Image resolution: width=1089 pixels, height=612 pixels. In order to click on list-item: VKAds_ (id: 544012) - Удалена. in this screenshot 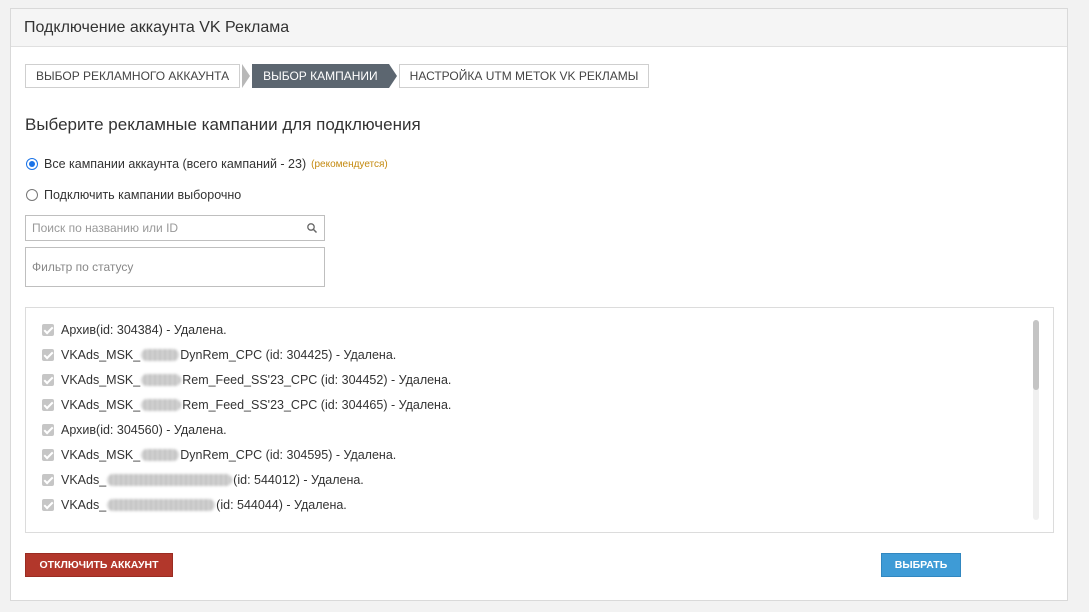, I will do `click(203, 480)`.